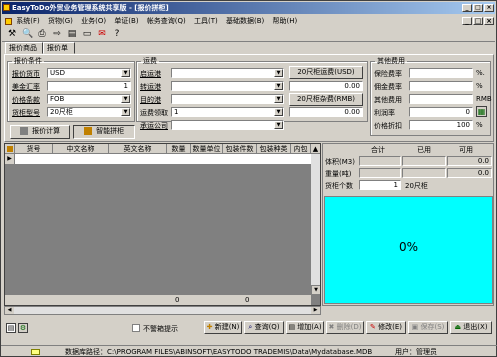  Describe the element at coordinates (60, 21) in the screenshot. I see `menu-goods: 货物(G)` at that location.